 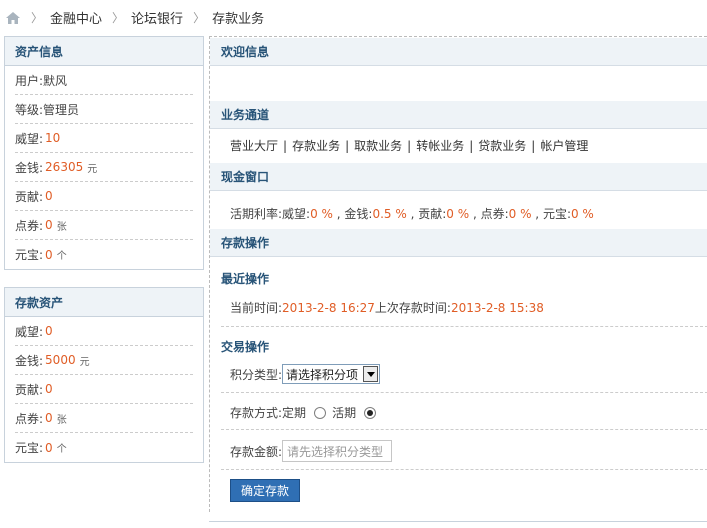 I want to click on trade-op-title: 交易操作, so click(x=245, y=347).